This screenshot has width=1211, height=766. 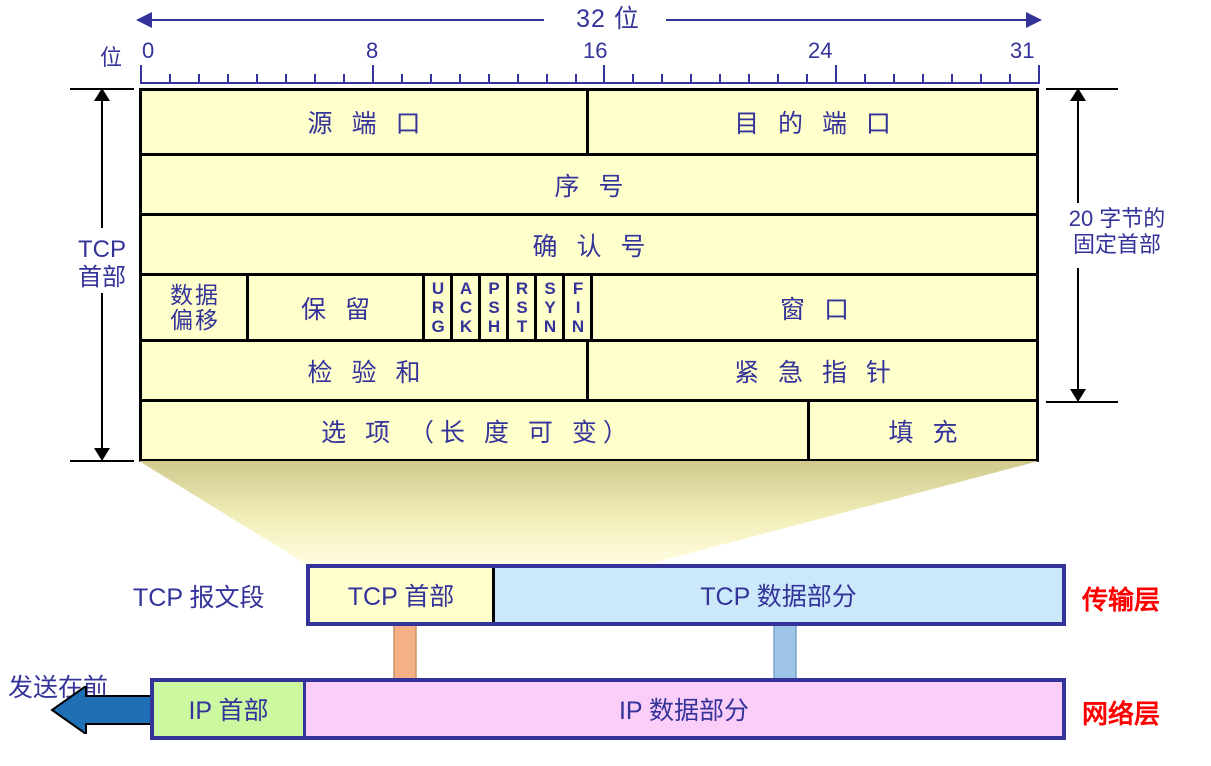 What do you see at coordinates (923, 430) in the screenshot?
I see `field-padding: 填 充` at bounding box center [923, 430].